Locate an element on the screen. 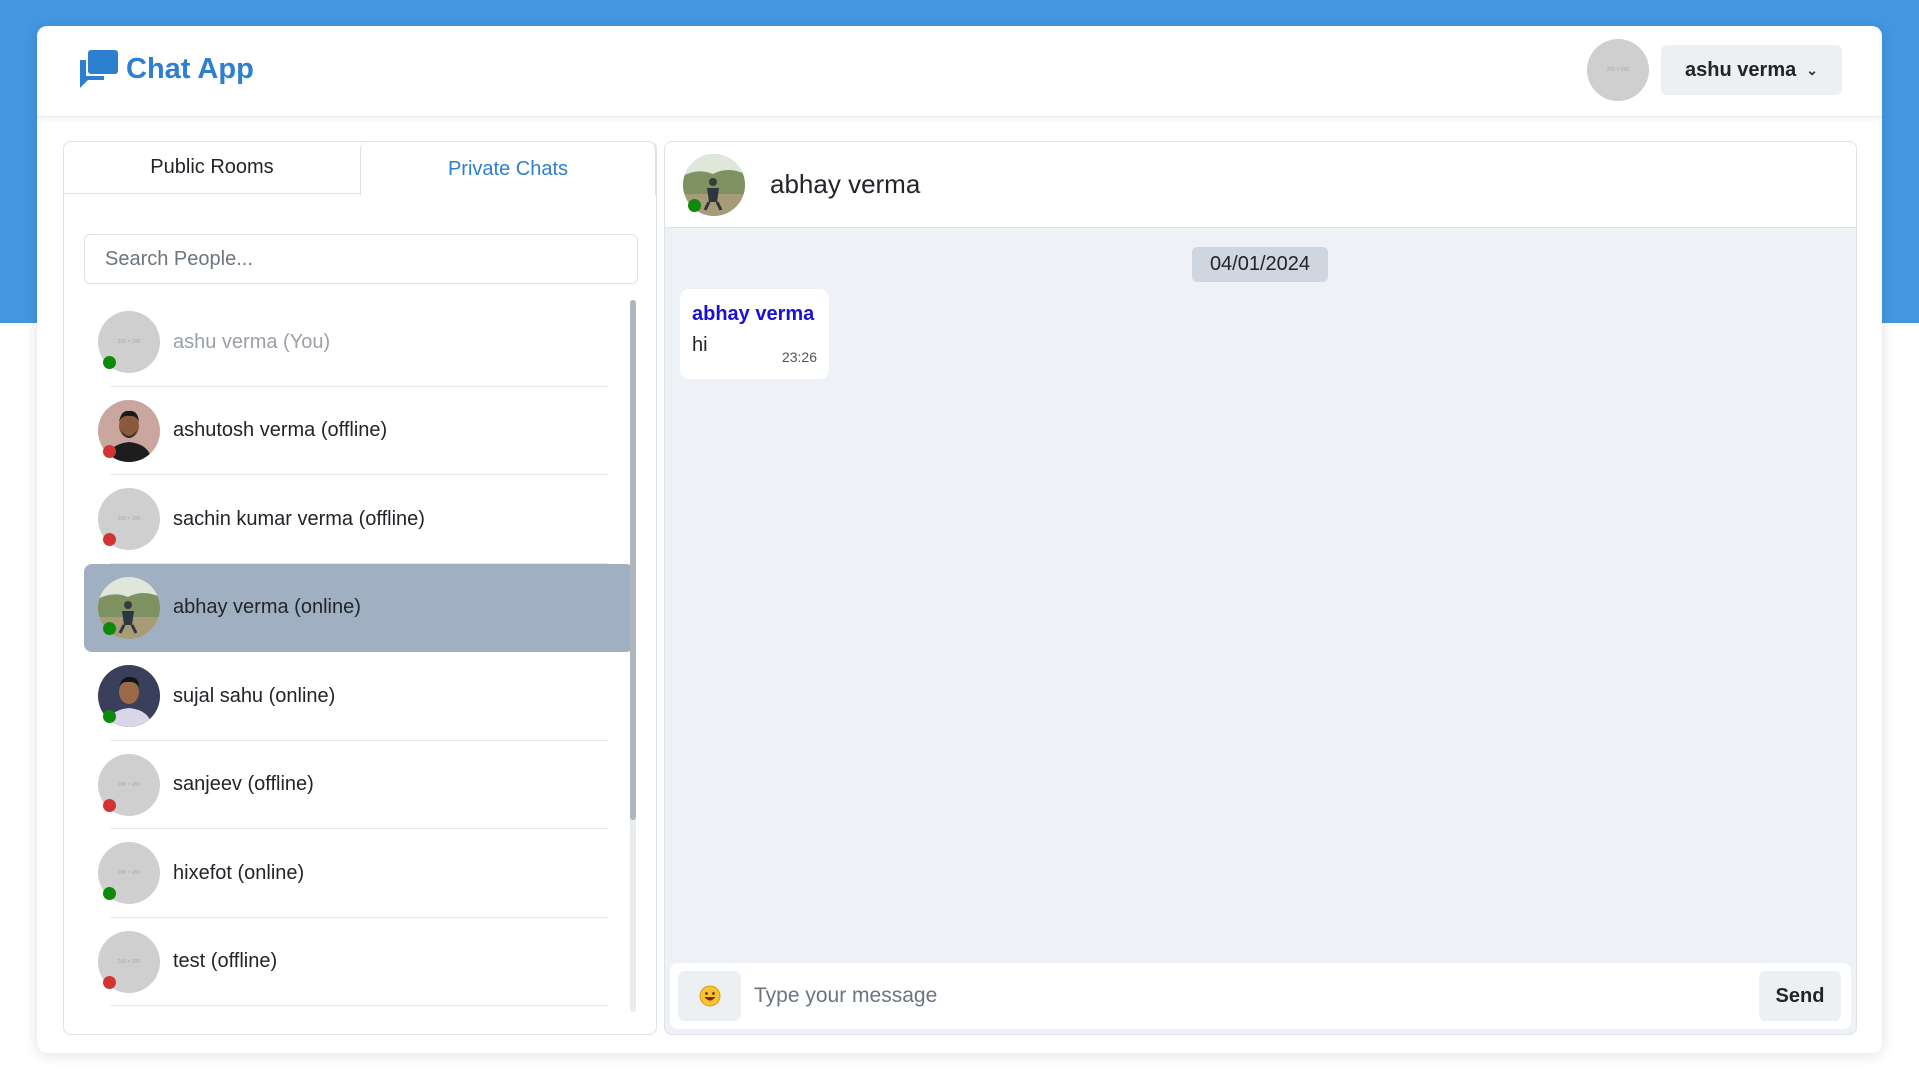 Image resolution: width=1919 pixels, height=1079 pixels. brand: Chat App is located at coordinates (166, 69).